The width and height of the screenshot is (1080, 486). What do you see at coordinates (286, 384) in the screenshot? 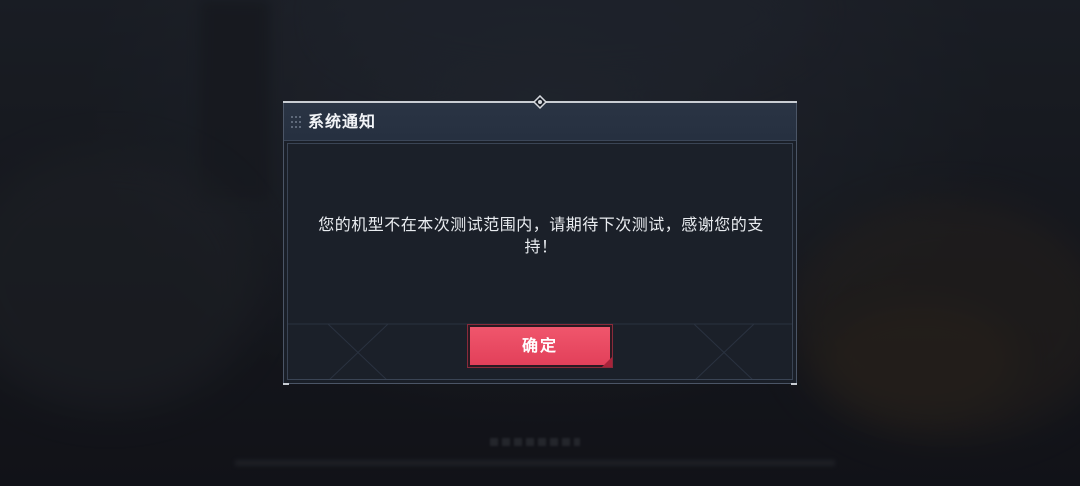
I see `corner-tick-left` at bounding box center [286, 384].